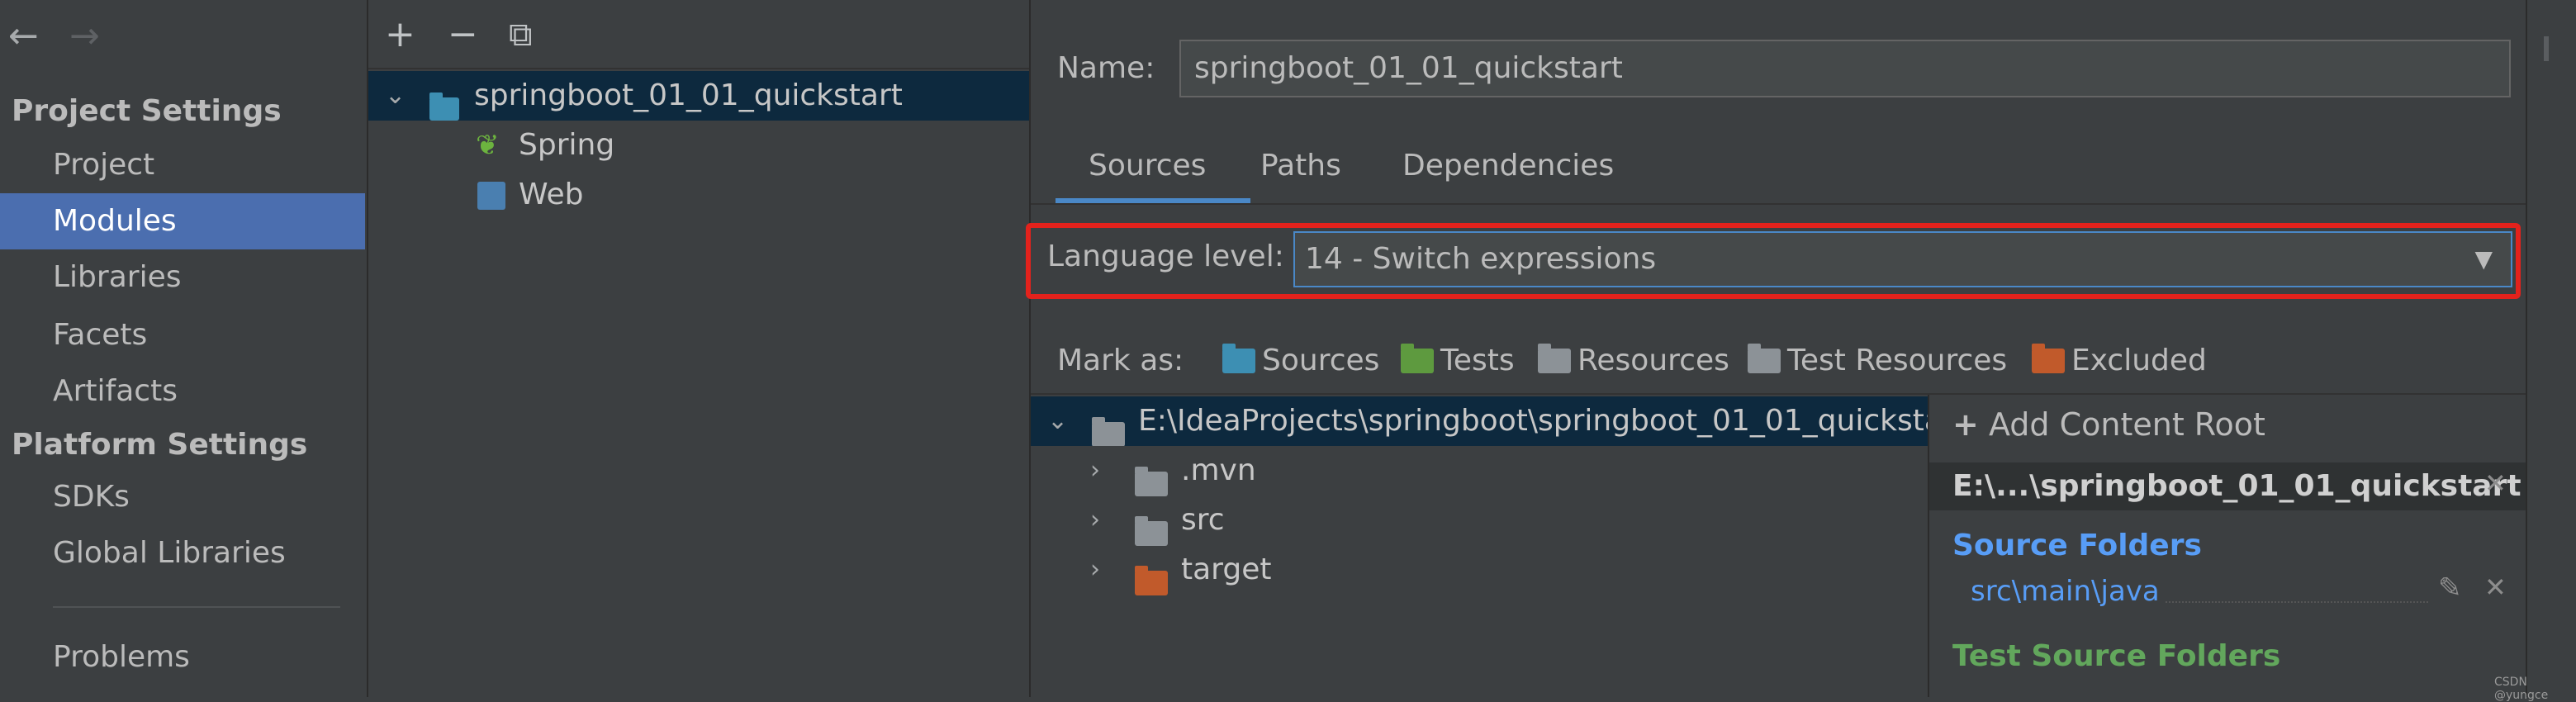 The image size is (2576, 702). Describe the element at coordinates (1120, 361) in the screenshot. I see `mark-as-label: Mark as:` at that location.